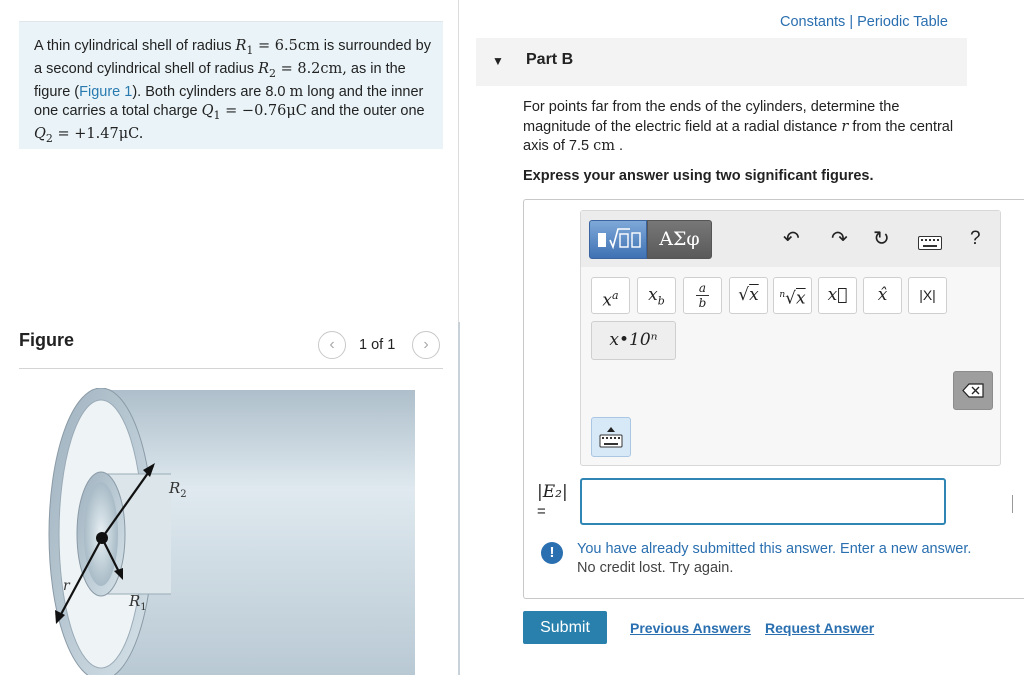 This screenshot has height=678, width=1024. Describe the element at coordinates (263, 68) in the screenshot. I see `r2-symbol: R` at that location.